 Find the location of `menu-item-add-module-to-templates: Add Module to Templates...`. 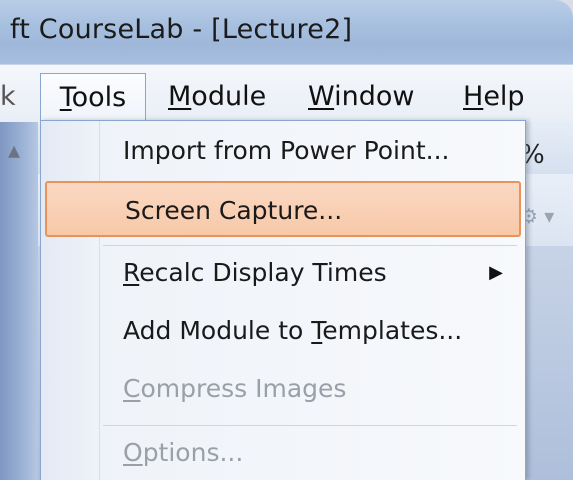

menu-item-add-module-to-templates: Add Module to Templates... is located at coordinates (283, 331).